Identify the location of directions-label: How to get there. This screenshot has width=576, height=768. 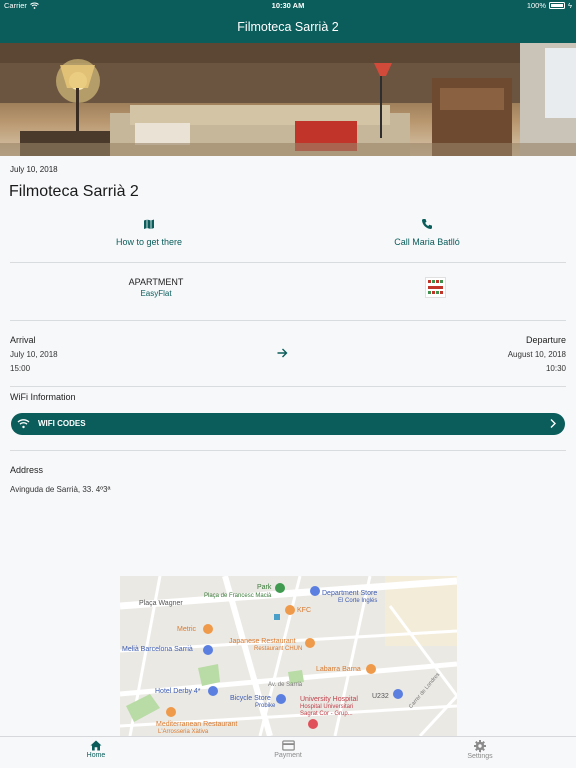
(149, 242).